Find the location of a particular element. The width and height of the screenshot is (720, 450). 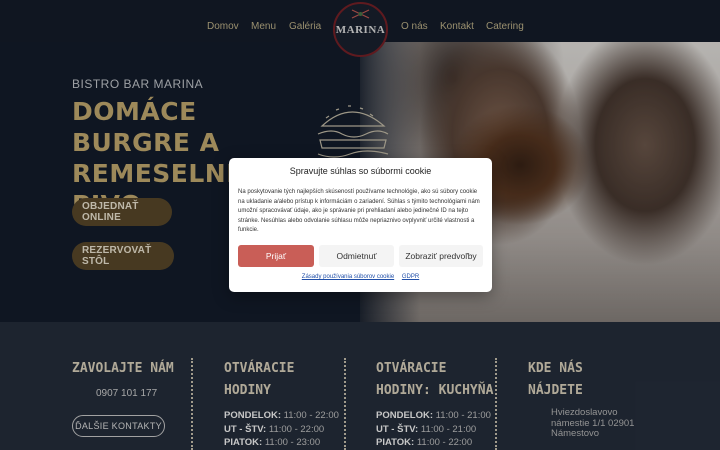

cookie-dialog-title: Spravujte súhlas so súbormi cookie is located at coordinates (360, 171).